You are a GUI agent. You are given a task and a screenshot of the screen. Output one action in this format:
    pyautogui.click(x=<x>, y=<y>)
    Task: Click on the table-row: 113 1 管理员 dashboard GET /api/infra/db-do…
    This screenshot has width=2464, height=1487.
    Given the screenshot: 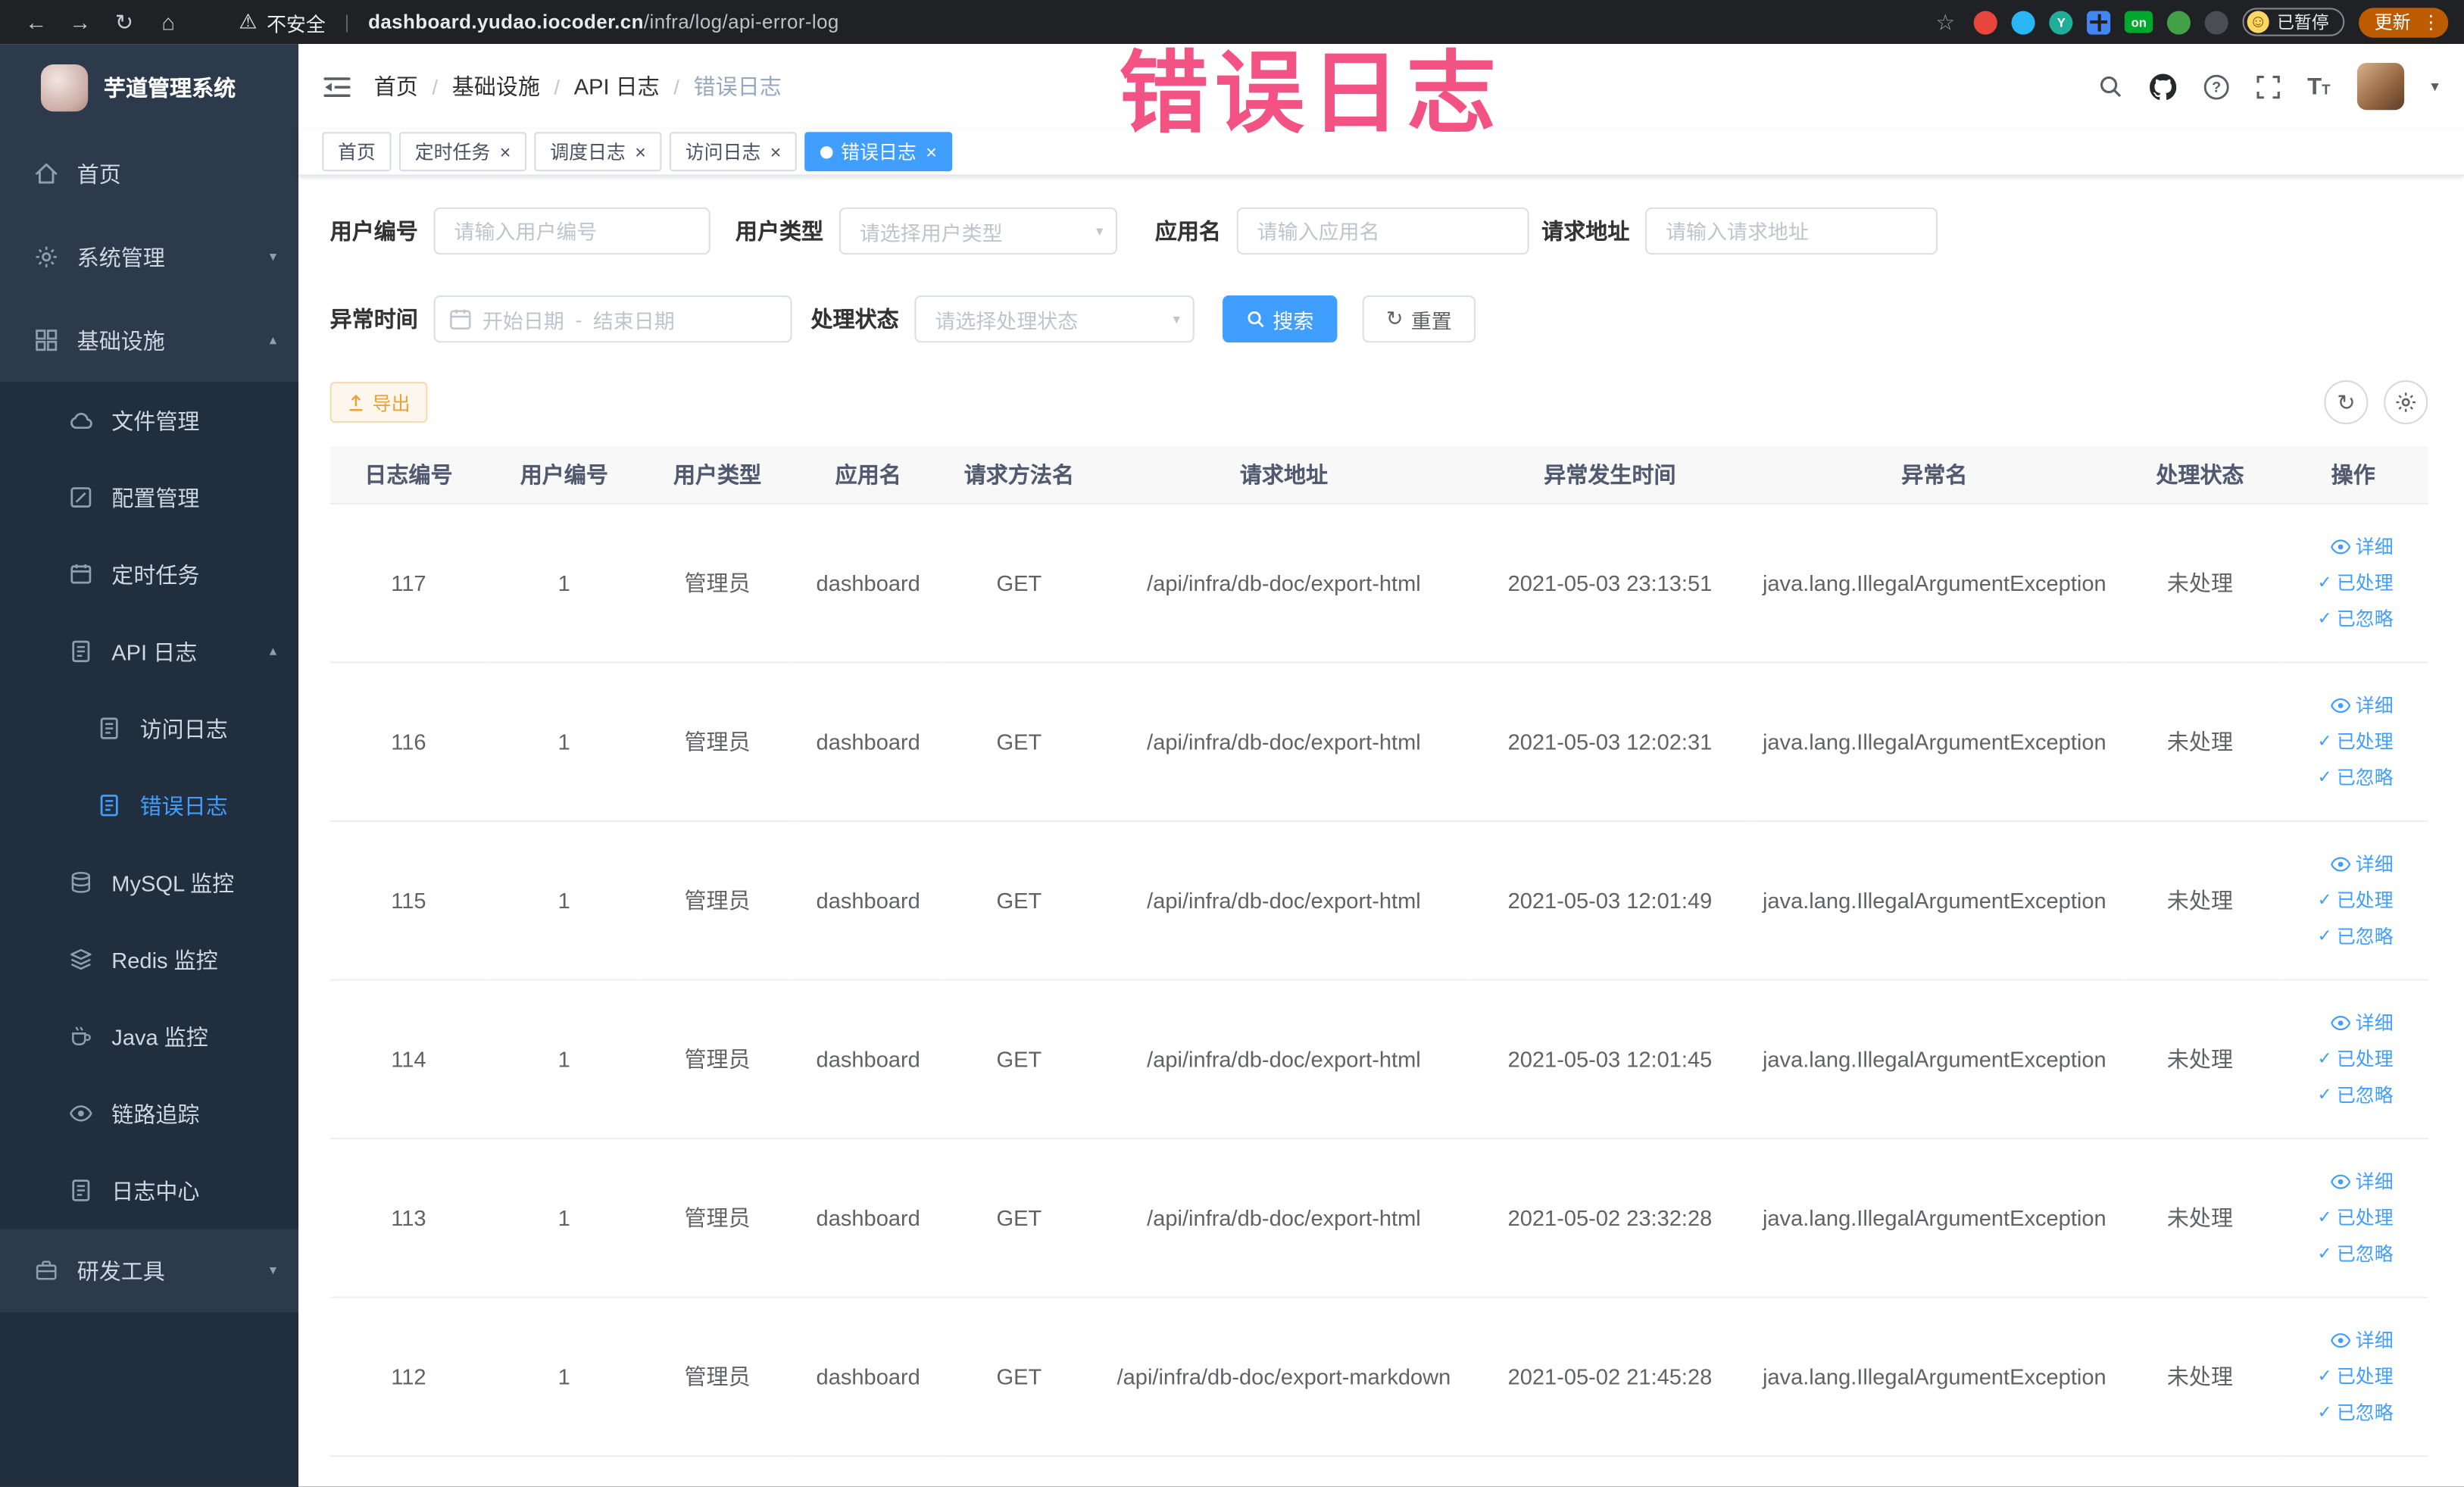 What is the action you would take?
    pyautogui.click(x=1378, y=1218)
    